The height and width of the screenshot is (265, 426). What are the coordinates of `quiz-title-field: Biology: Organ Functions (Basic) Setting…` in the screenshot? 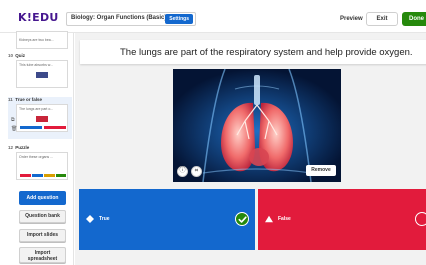 It's located at (131, 19).